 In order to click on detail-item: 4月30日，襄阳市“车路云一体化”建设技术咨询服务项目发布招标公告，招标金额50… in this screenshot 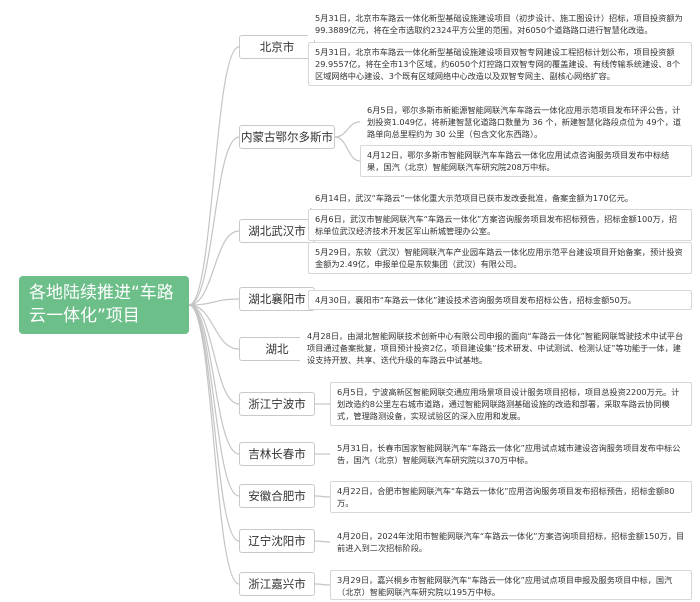, I will do `click(500, 300)`.